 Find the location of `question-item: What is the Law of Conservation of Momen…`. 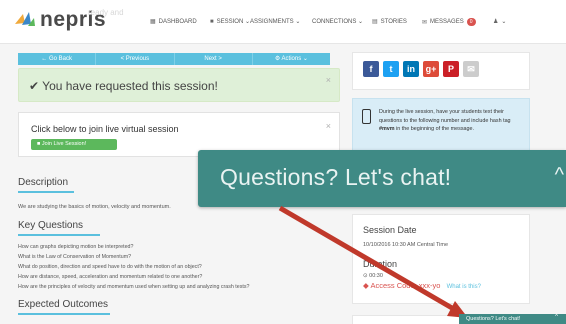

question-item: What is the Law of Conservation of Momen… is located at coordinates (75, 257).